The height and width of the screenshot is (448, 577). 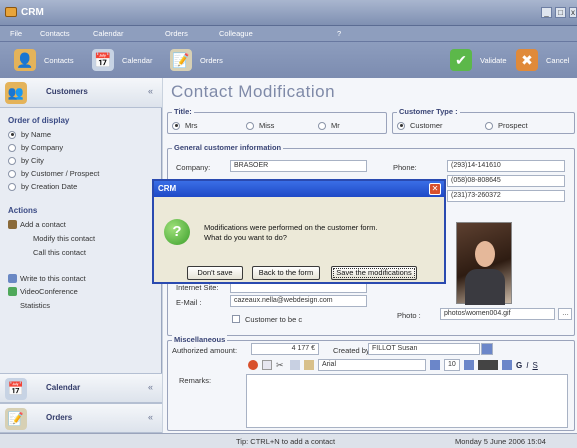 What do you see at coordinates (488, 365) in the screenshot?
I see `text-color-icon` at bounding box center [488, 365].